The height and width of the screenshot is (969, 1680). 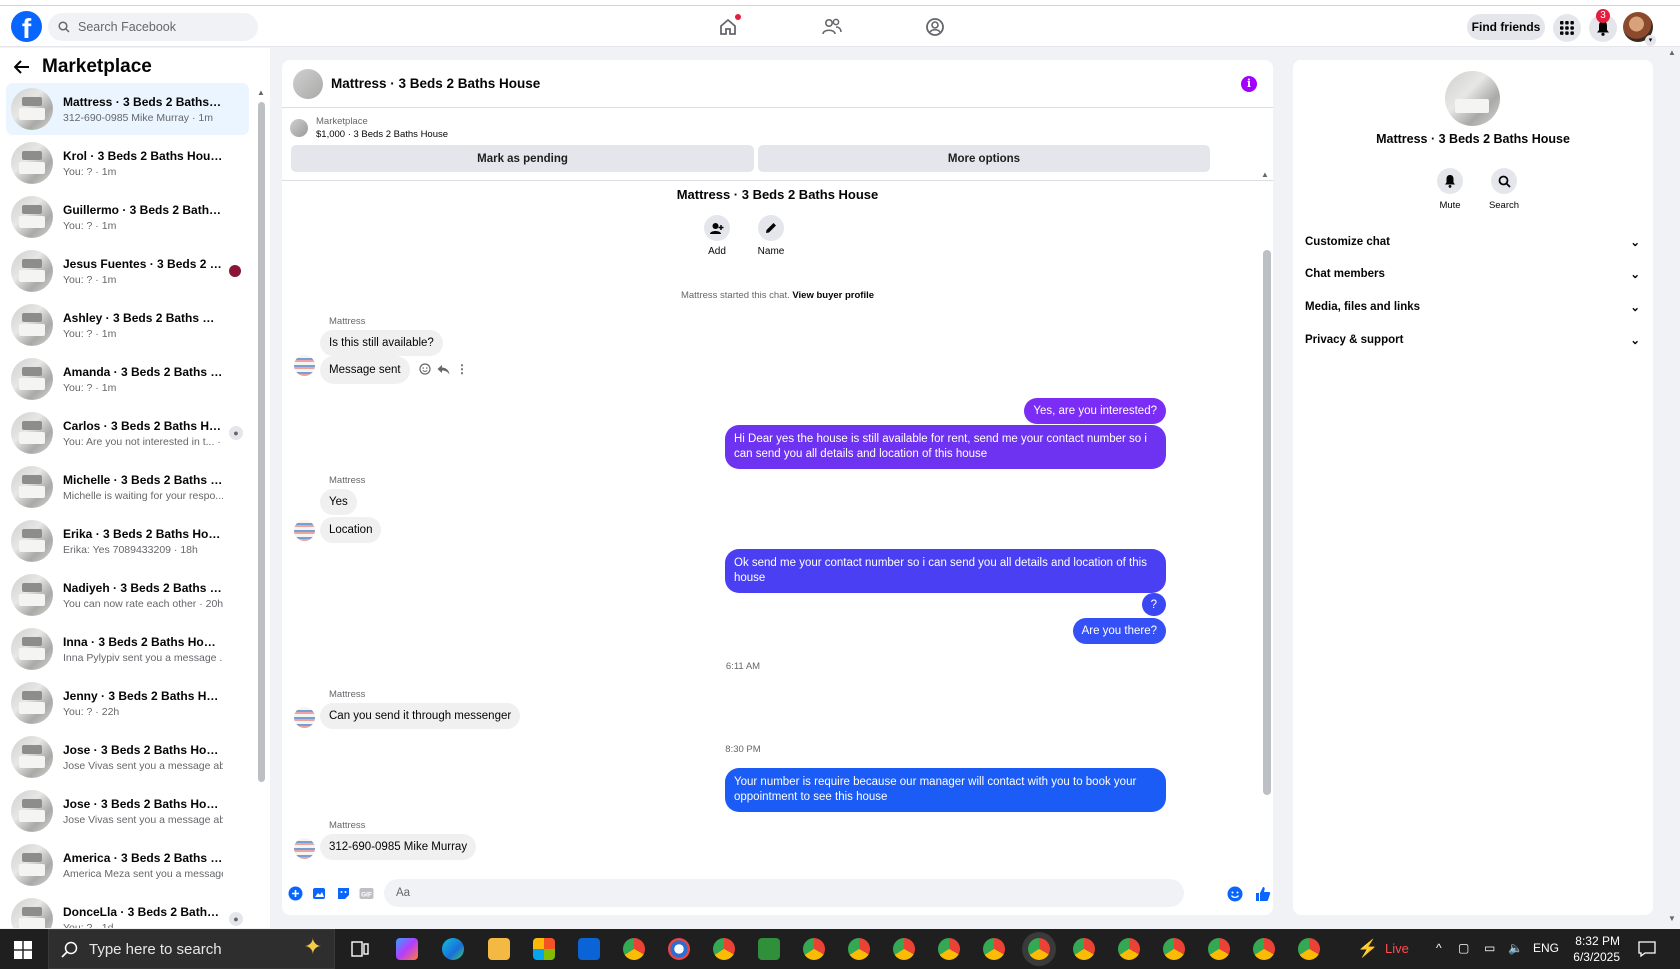 I want to click on chat-avatar, so click(x=308, y=83).